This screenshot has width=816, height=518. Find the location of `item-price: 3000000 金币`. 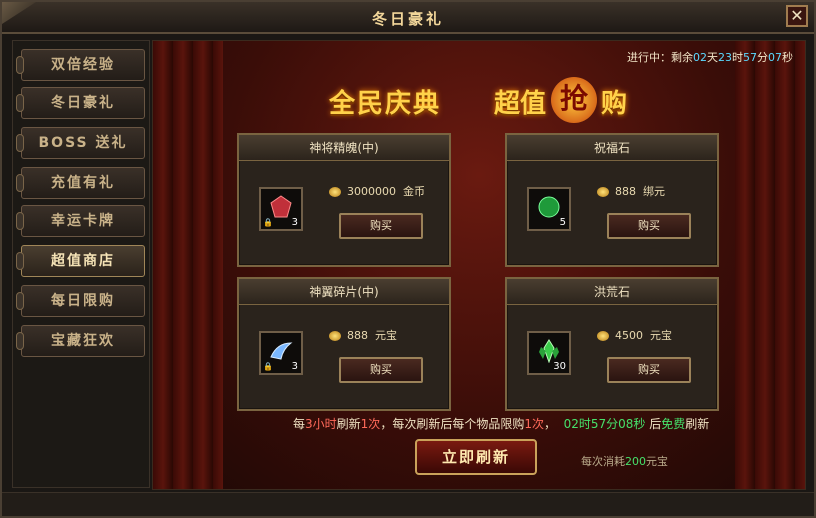

item-price: 3000000 金币 is located at coordinates (377, 191).